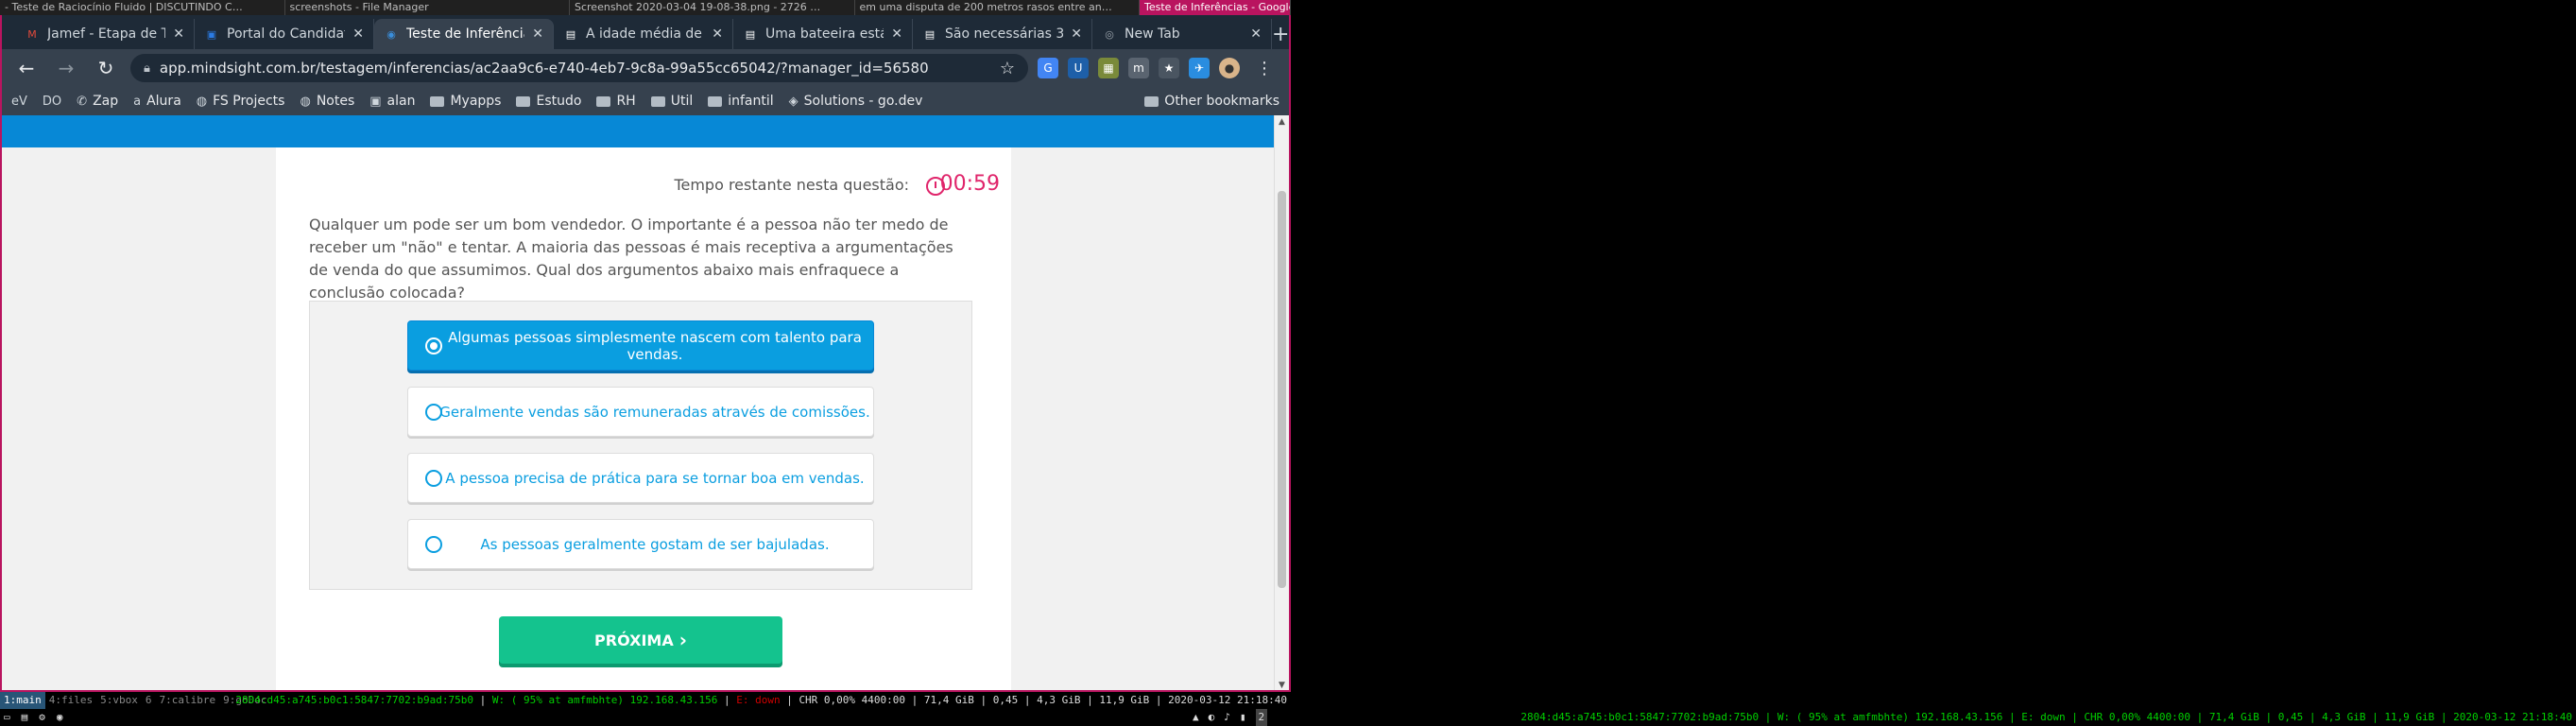  Describe the element at coordinates (137, 101) in the screenshot. I see `alura-icon: a` at that location.